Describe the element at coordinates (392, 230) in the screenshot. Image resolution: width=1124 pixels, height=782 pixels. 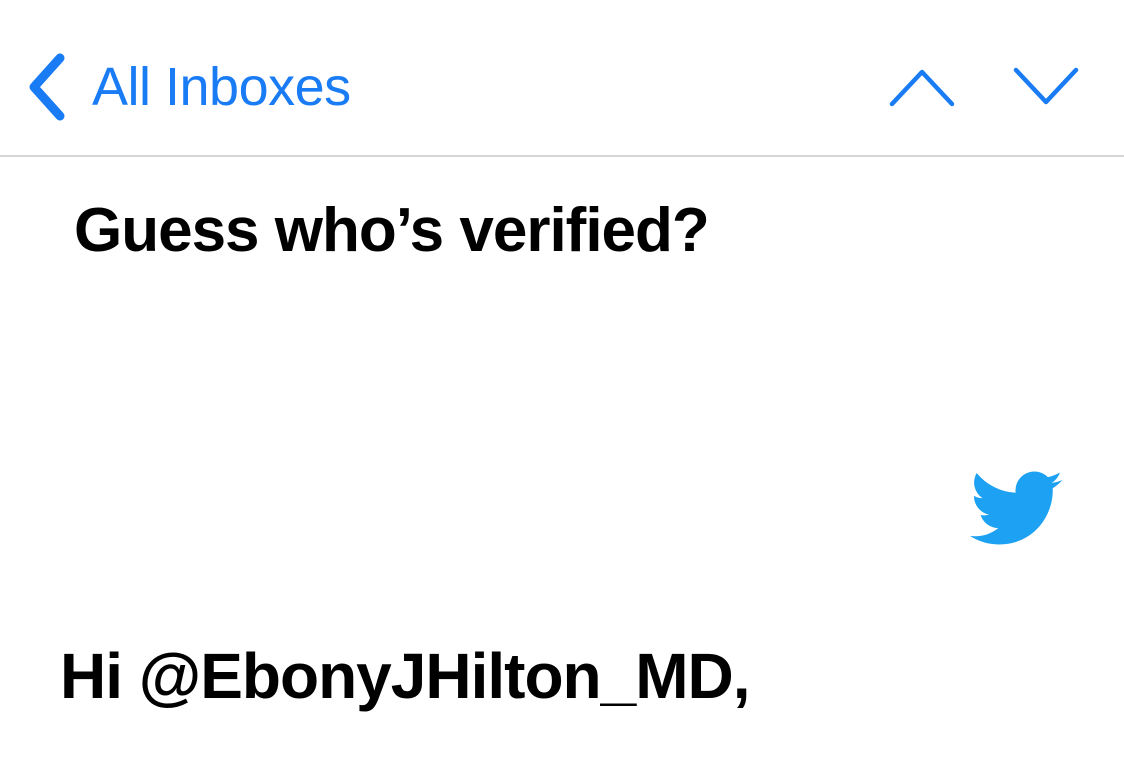
I see `email-headline: Guess who’s verified?` at that location.